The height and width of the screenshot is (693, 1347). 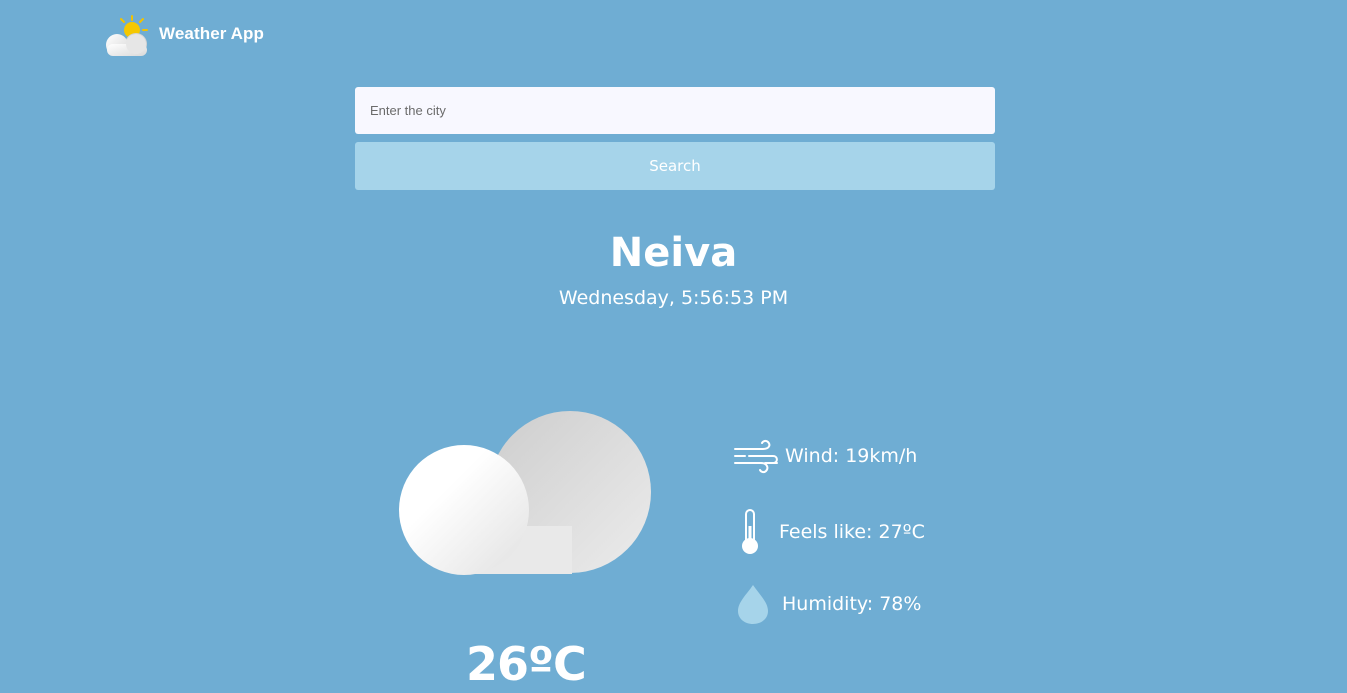 What do you see at coordinates (852, 532) in the screenshot?
I see `feels-like-label: Feels like: 27ºC` at bounding box center [852, 532].